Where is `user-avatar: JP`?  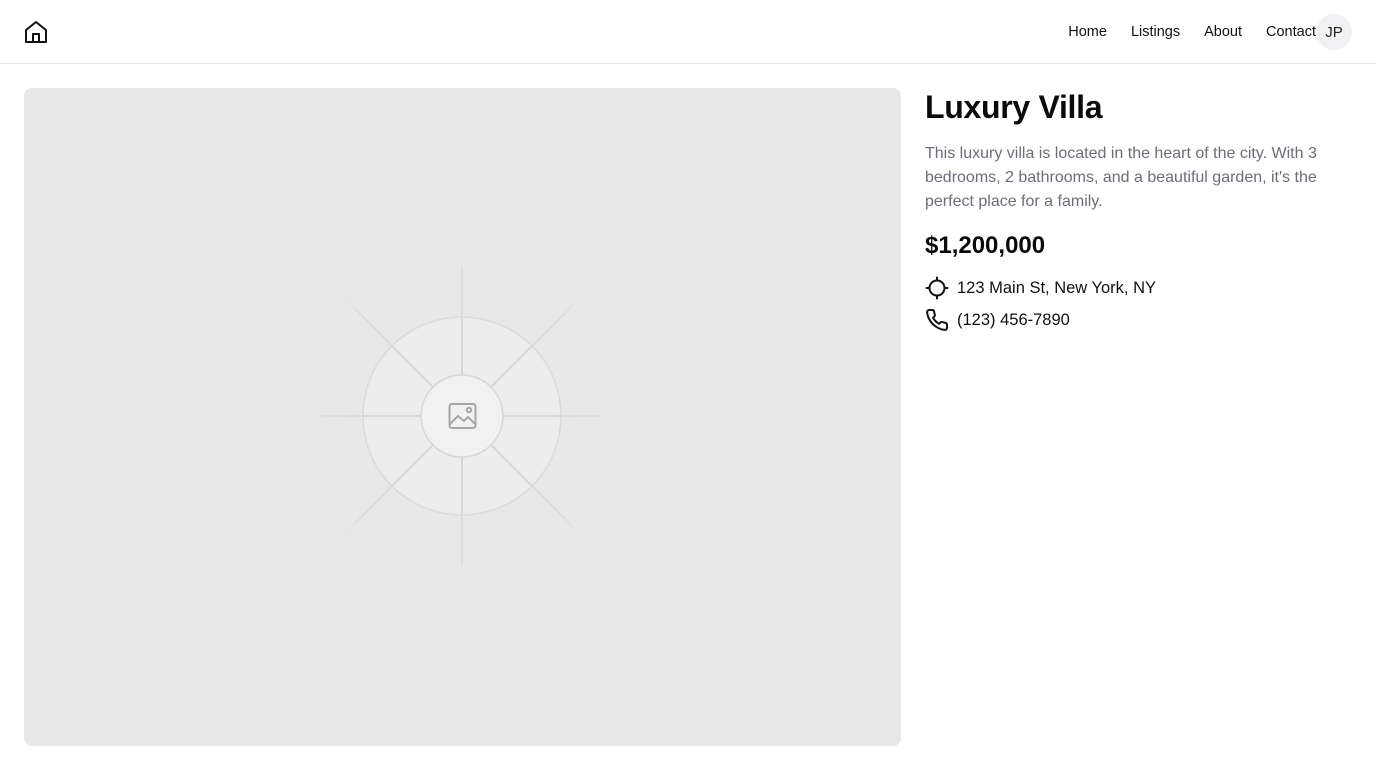
user-avatar: JP is located at coordinates (1334, 32).